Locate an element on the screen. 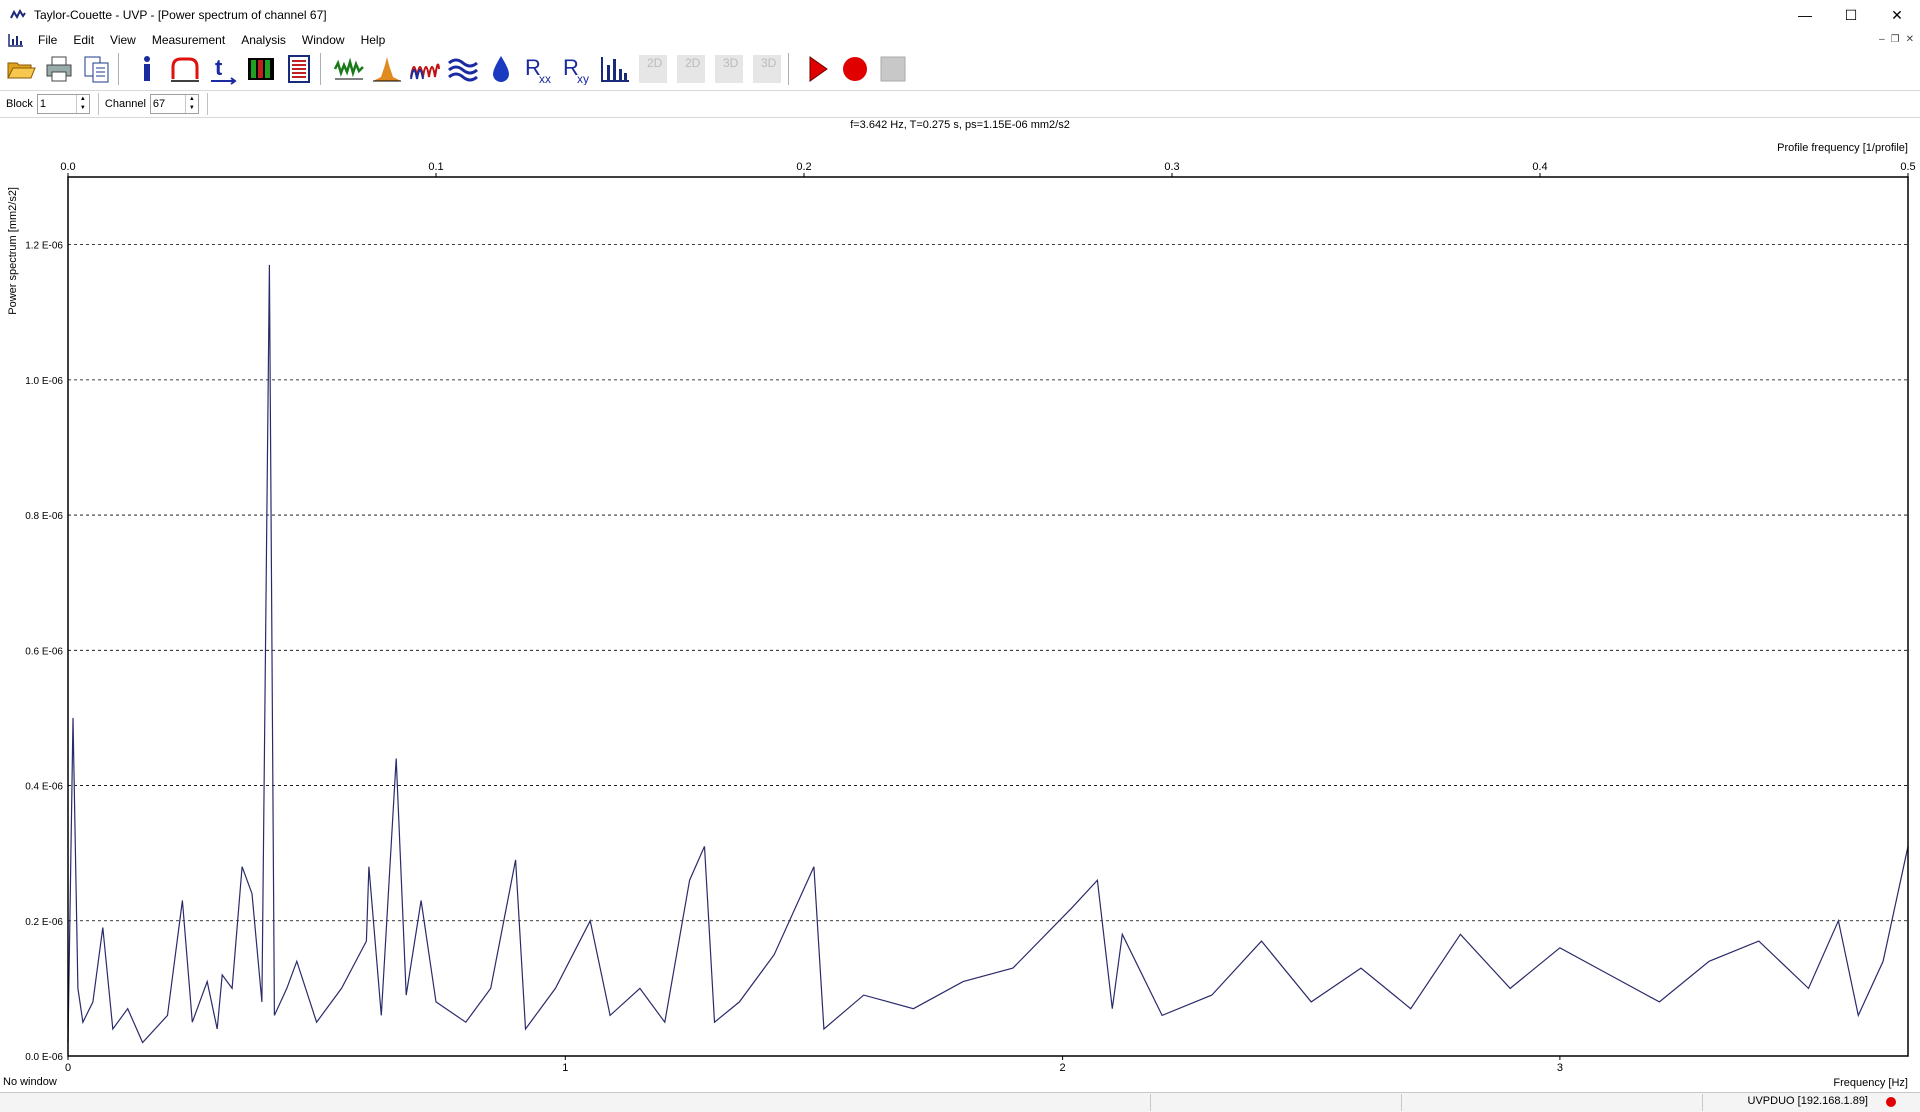 This screenshot has height=1112, width=1920. 2d-alt-icon: 2D is located at coordinates (691, 69).